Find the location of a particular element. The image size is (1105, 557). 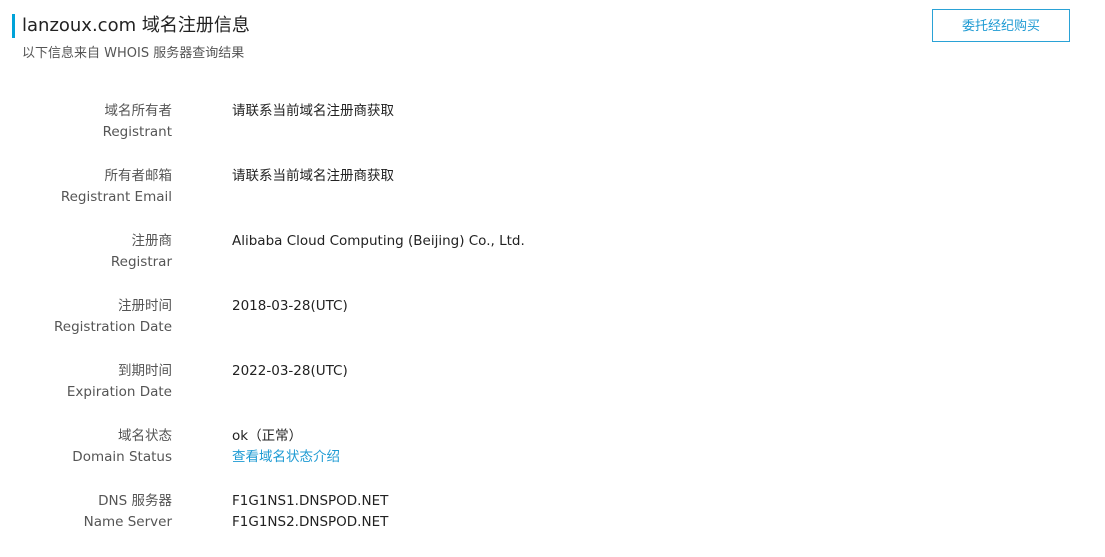

page-subtitle: 以下信息来自 WHOIS 服务器查询结果 is located at coordinates (133, 53).